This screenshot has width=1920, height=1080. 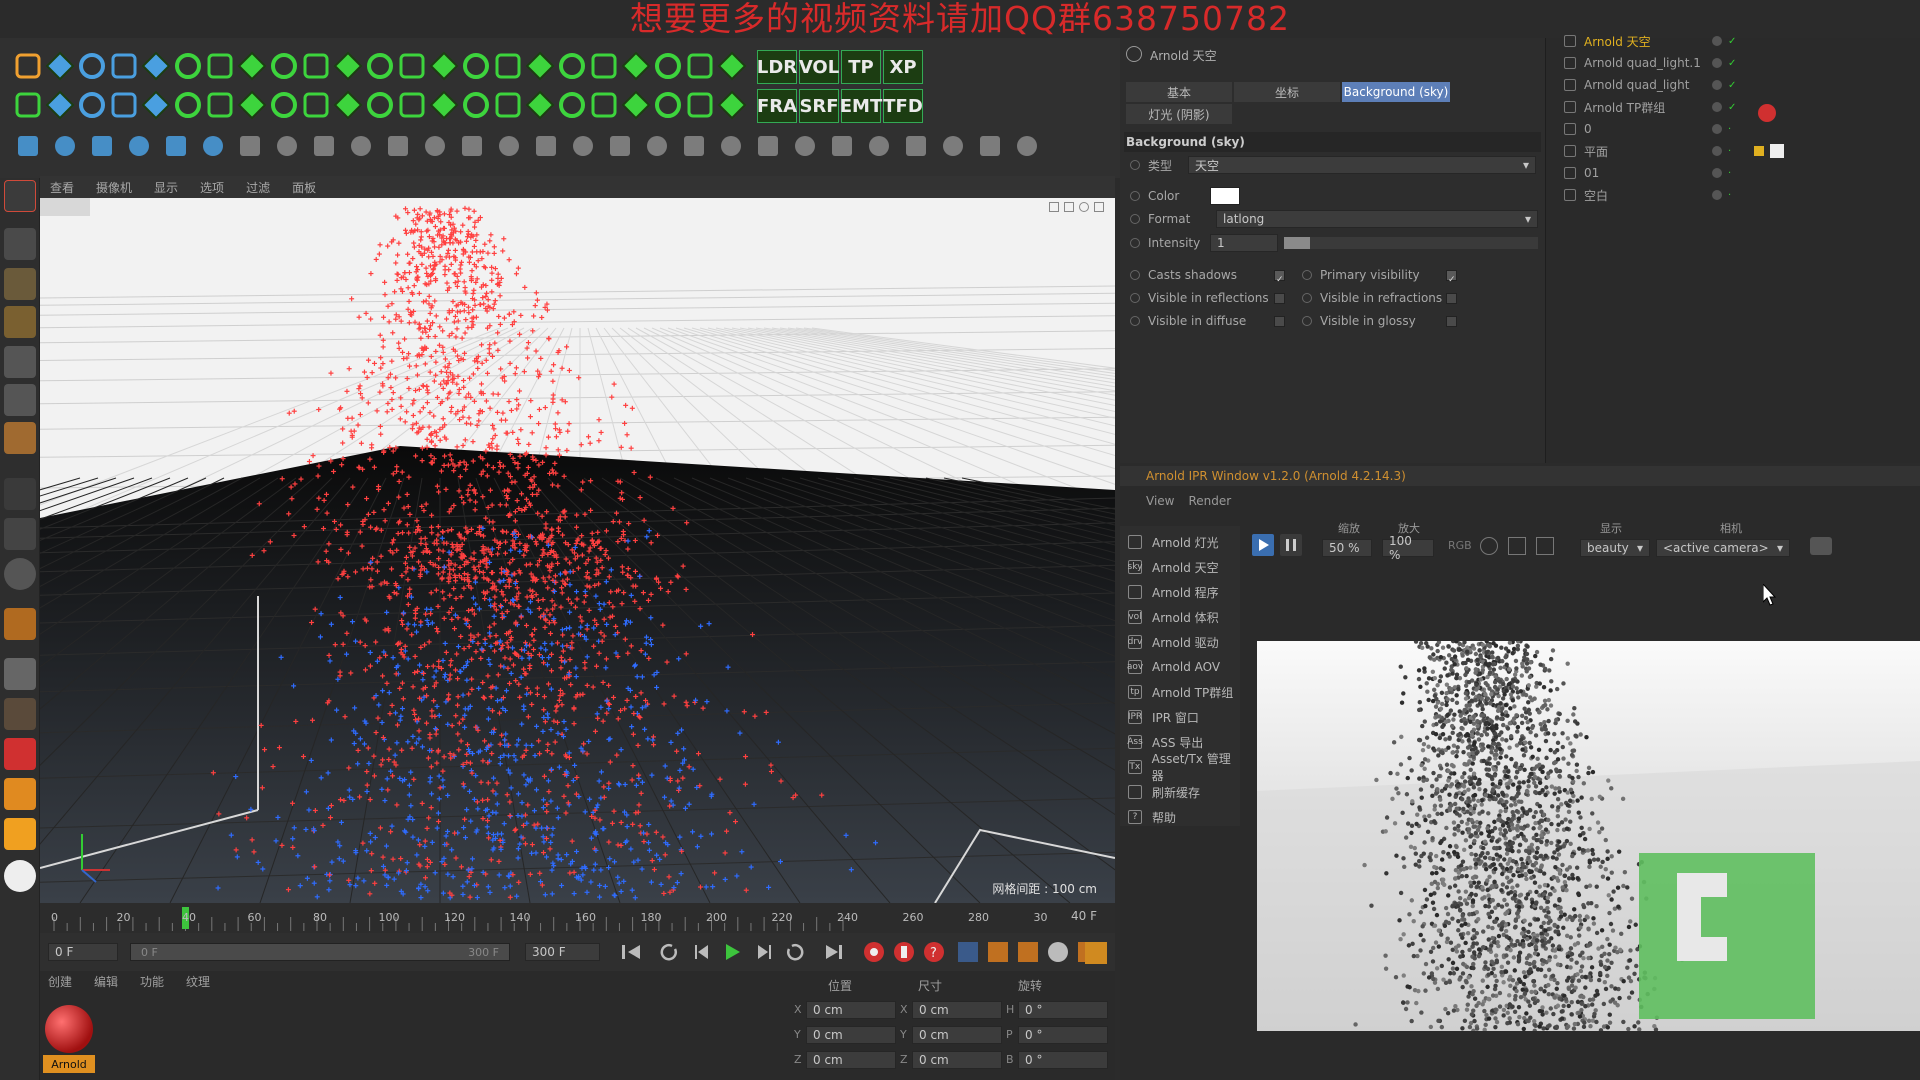 What do you see at coordinates (106, 981) in the screenshot?
I see `menu-edit: 编辑` at bounding box center [106, 981].